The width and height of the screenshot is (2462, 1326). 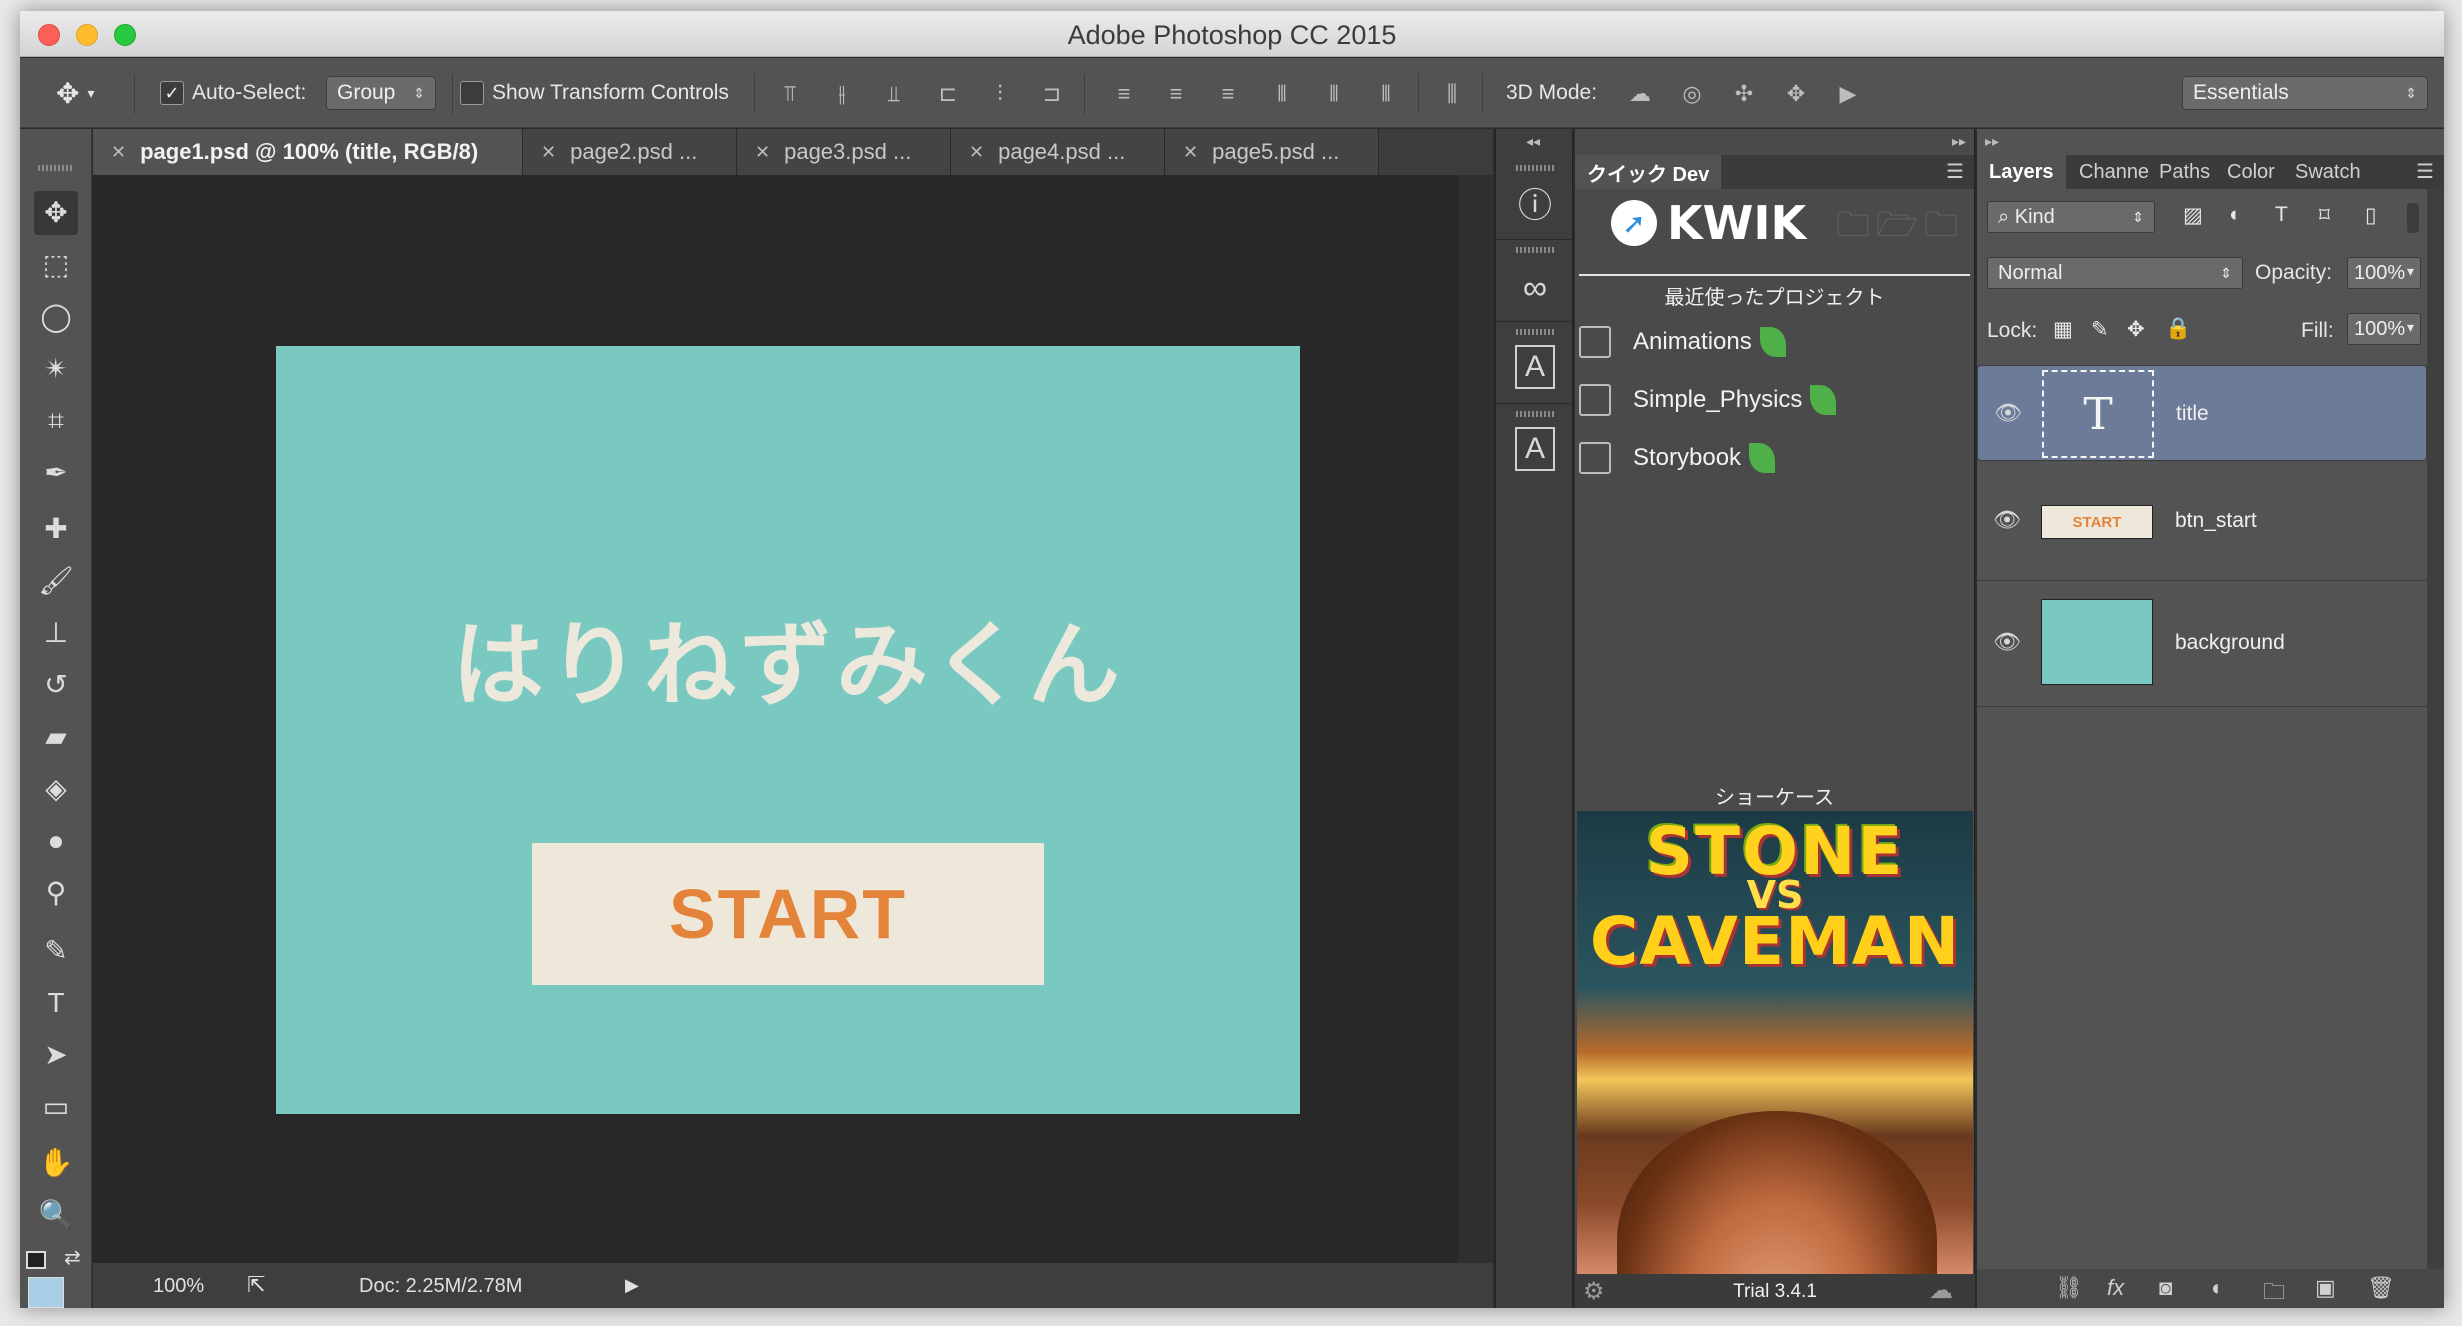 I want to click on adjustment-layer-icon: ◐, so click(x=2217, y=1288).